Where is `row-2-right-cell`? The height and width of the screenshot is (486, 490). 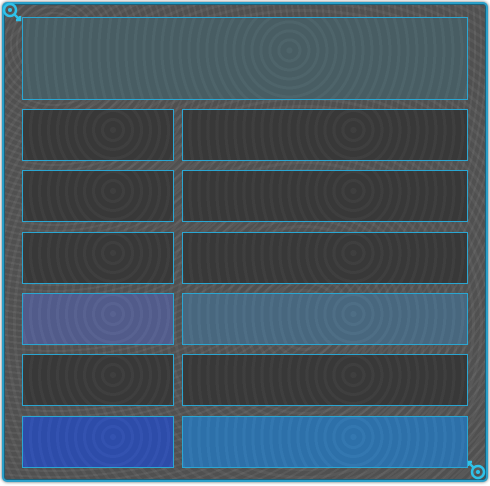
row-2-right-cell is located at coordinates (325, 196).